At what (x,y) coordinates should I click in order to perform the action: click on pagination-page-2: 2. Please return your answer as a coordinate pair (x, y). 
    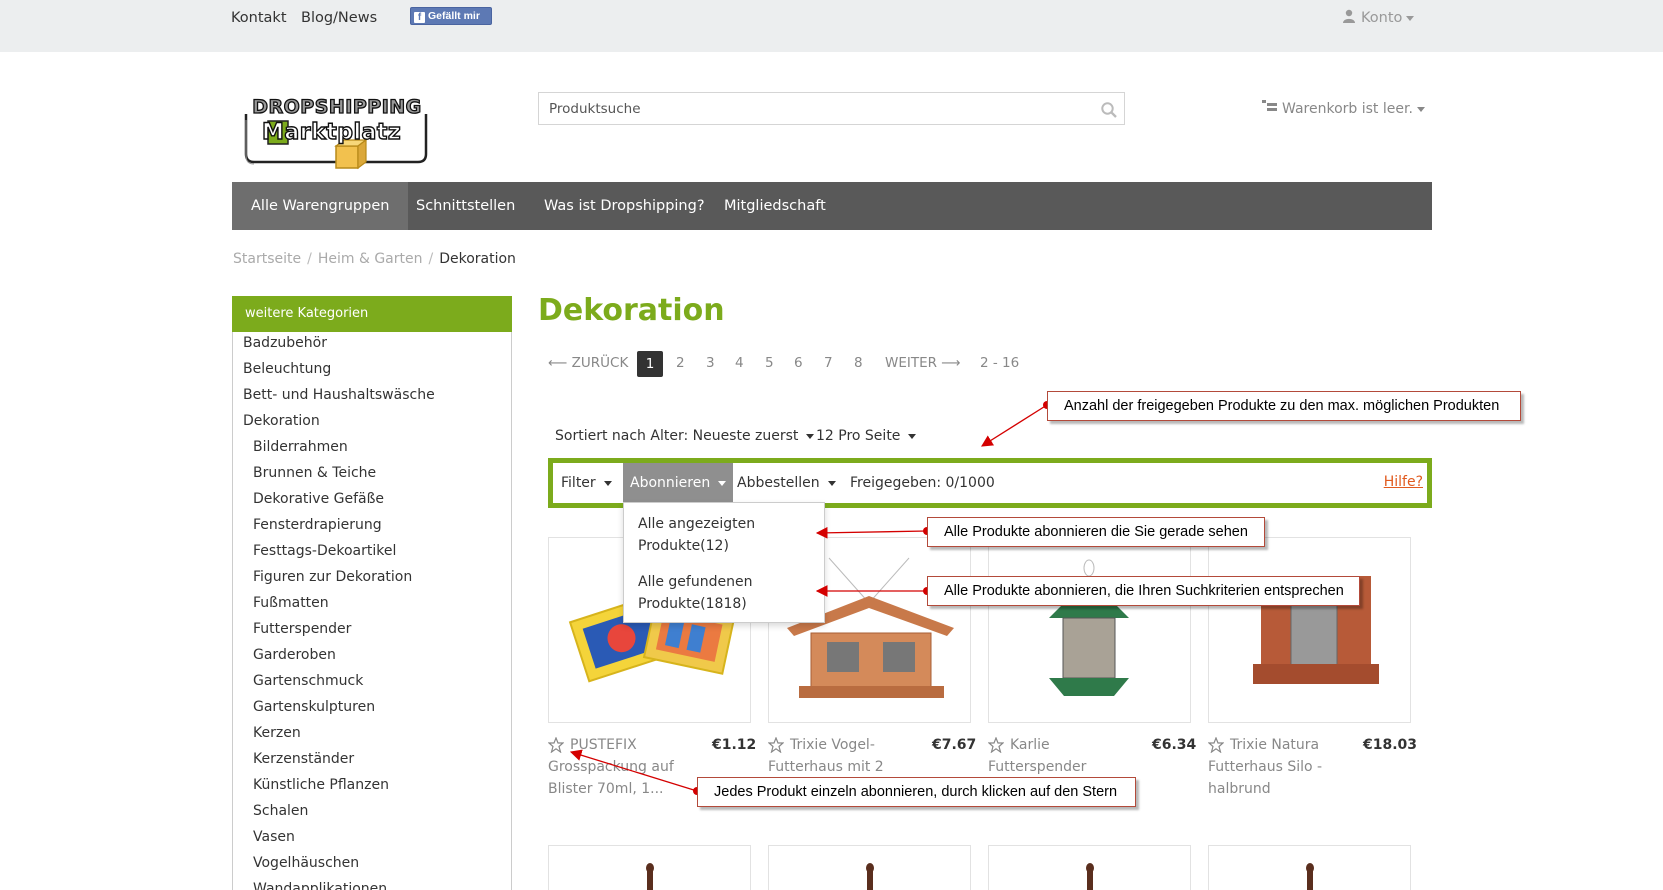
    Looking at the image, I should click on (680, 363).